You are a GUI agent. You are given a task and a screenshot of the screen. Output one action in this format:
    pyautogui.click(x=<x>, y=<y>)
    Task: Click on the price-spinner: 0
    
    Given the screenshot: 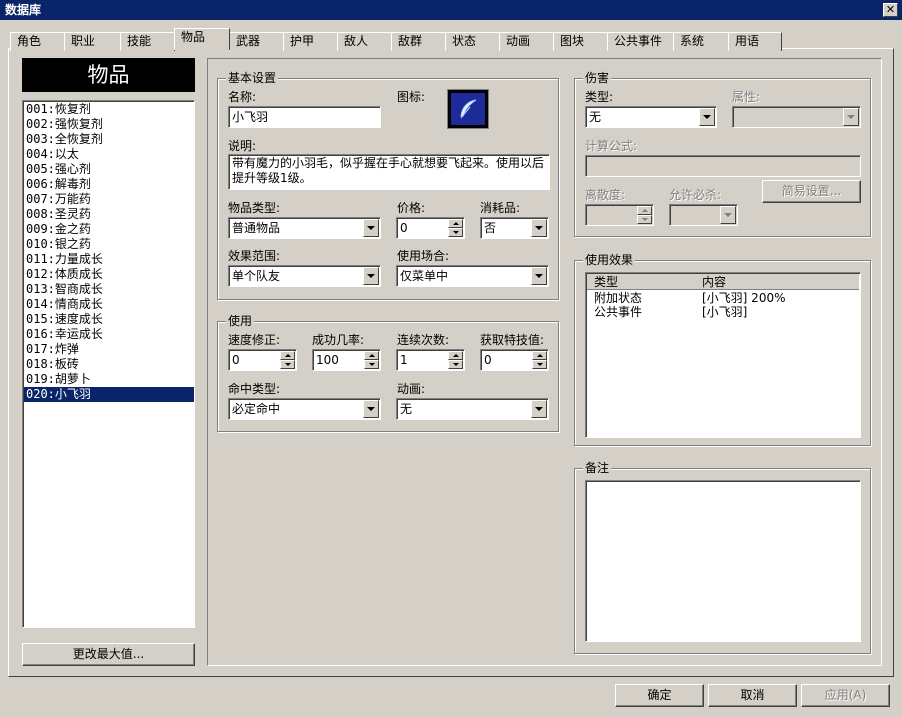 What is the action you would take?
    pyautogui.click(x=430, y=228)
    